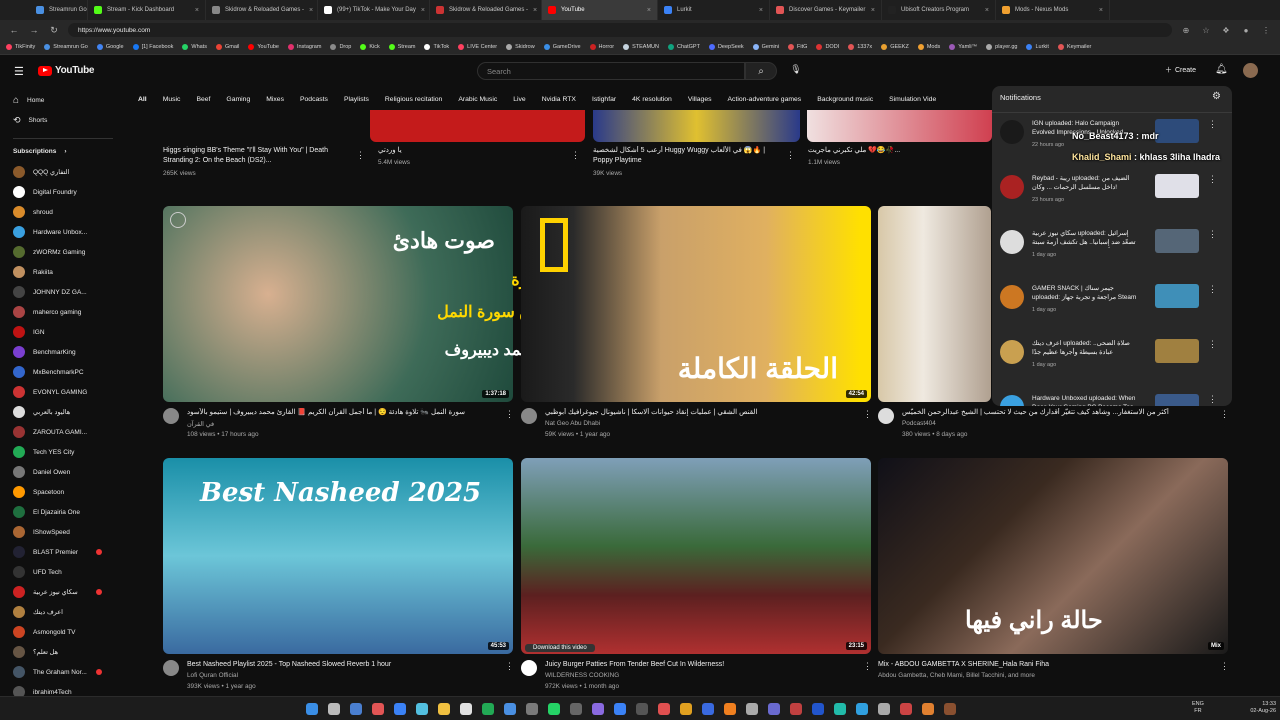  What do you see at coordinates (919, 423) in the screenshot?
I see `channel-name: Podcast404` at bounding box center [919, 423].